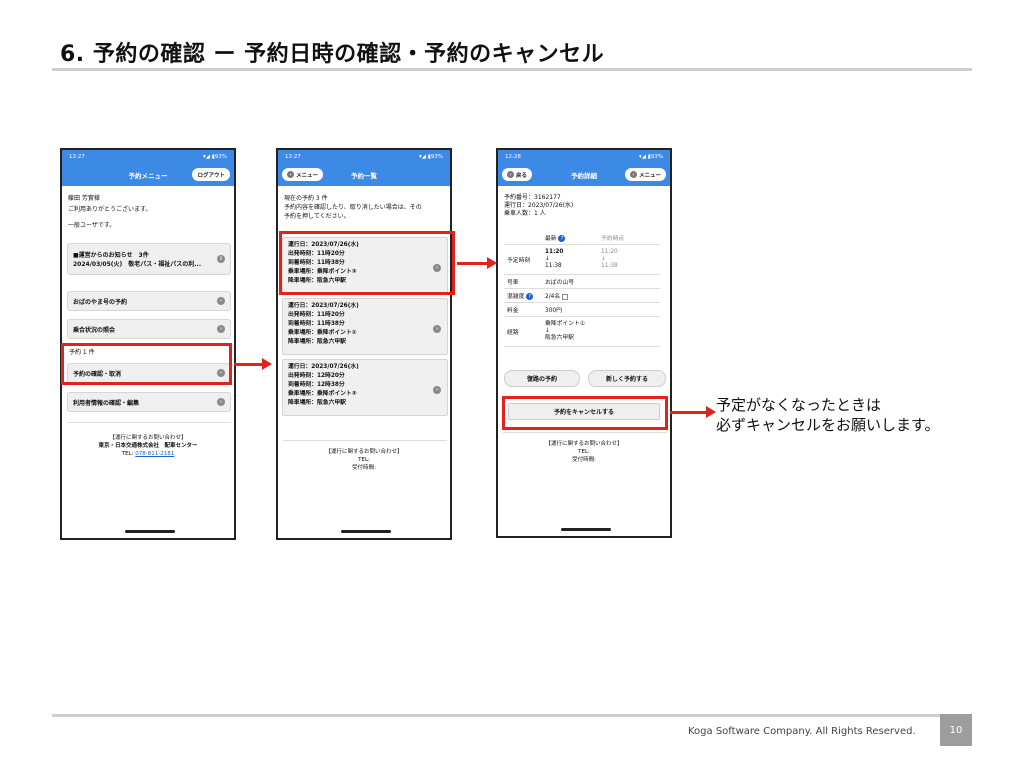 This screenshot has height=768, width=1024. I want to click on operation-date: 運行日：2023/07/26(水), so click(539, 205).